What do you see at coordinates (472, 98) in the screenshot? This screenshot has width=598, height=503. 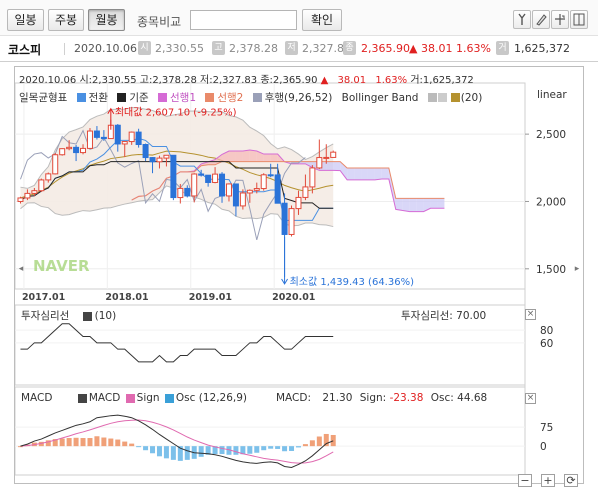 I see `legend-item-label: (20)` at bounding box center [472, 98].